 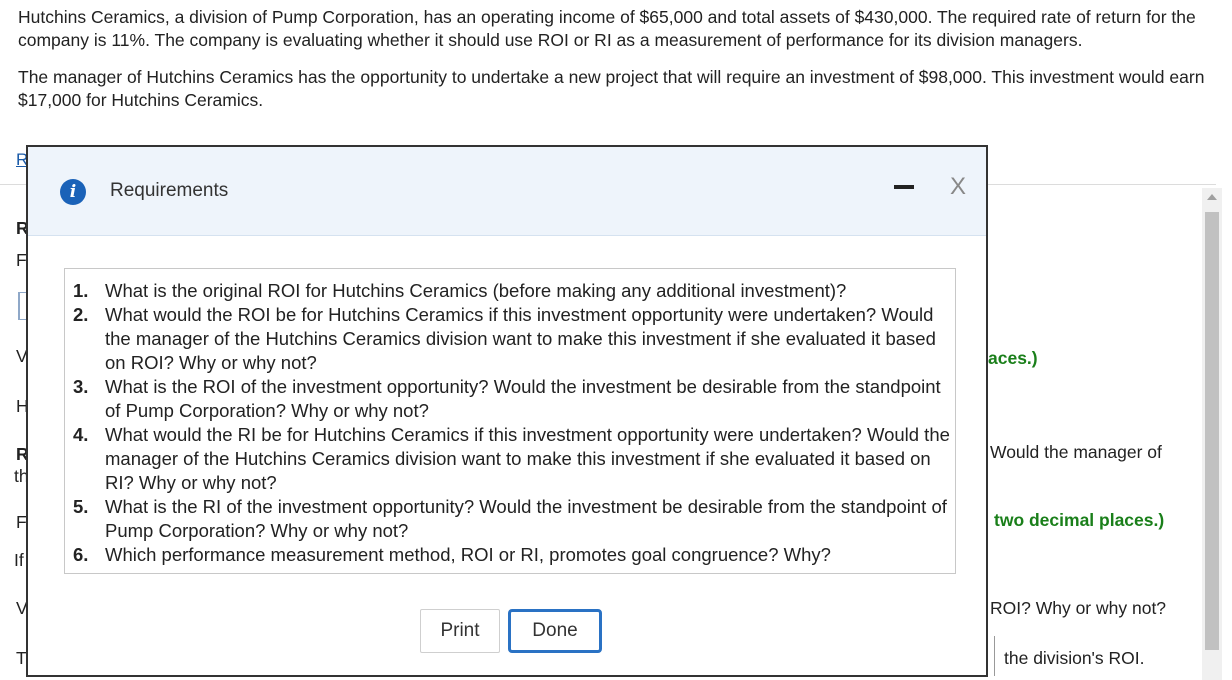 I want to click on requirement-number: 1., so click(x=81, y=290).